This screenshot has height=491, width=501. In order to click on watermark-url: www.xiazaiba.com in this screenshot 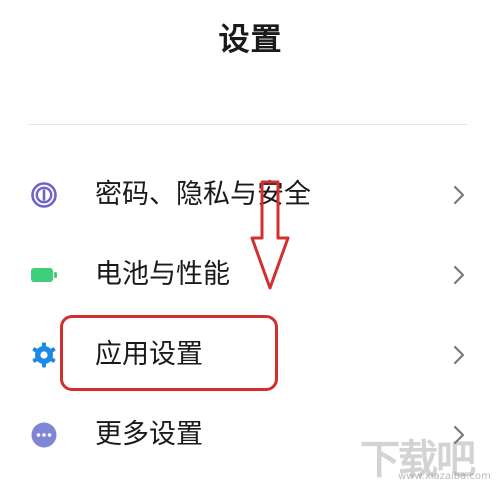, I will do `click(444, 476)`.